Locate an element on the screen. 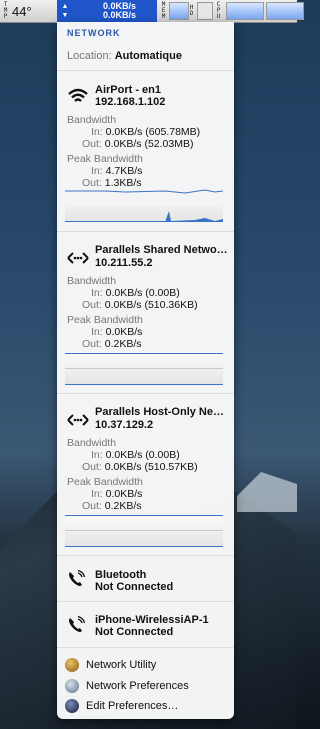 This screenshot has height=729, width=320. bandwidth-out: Out: 0.0KB/s (510.57KB) is located at coordinates (140, 467).